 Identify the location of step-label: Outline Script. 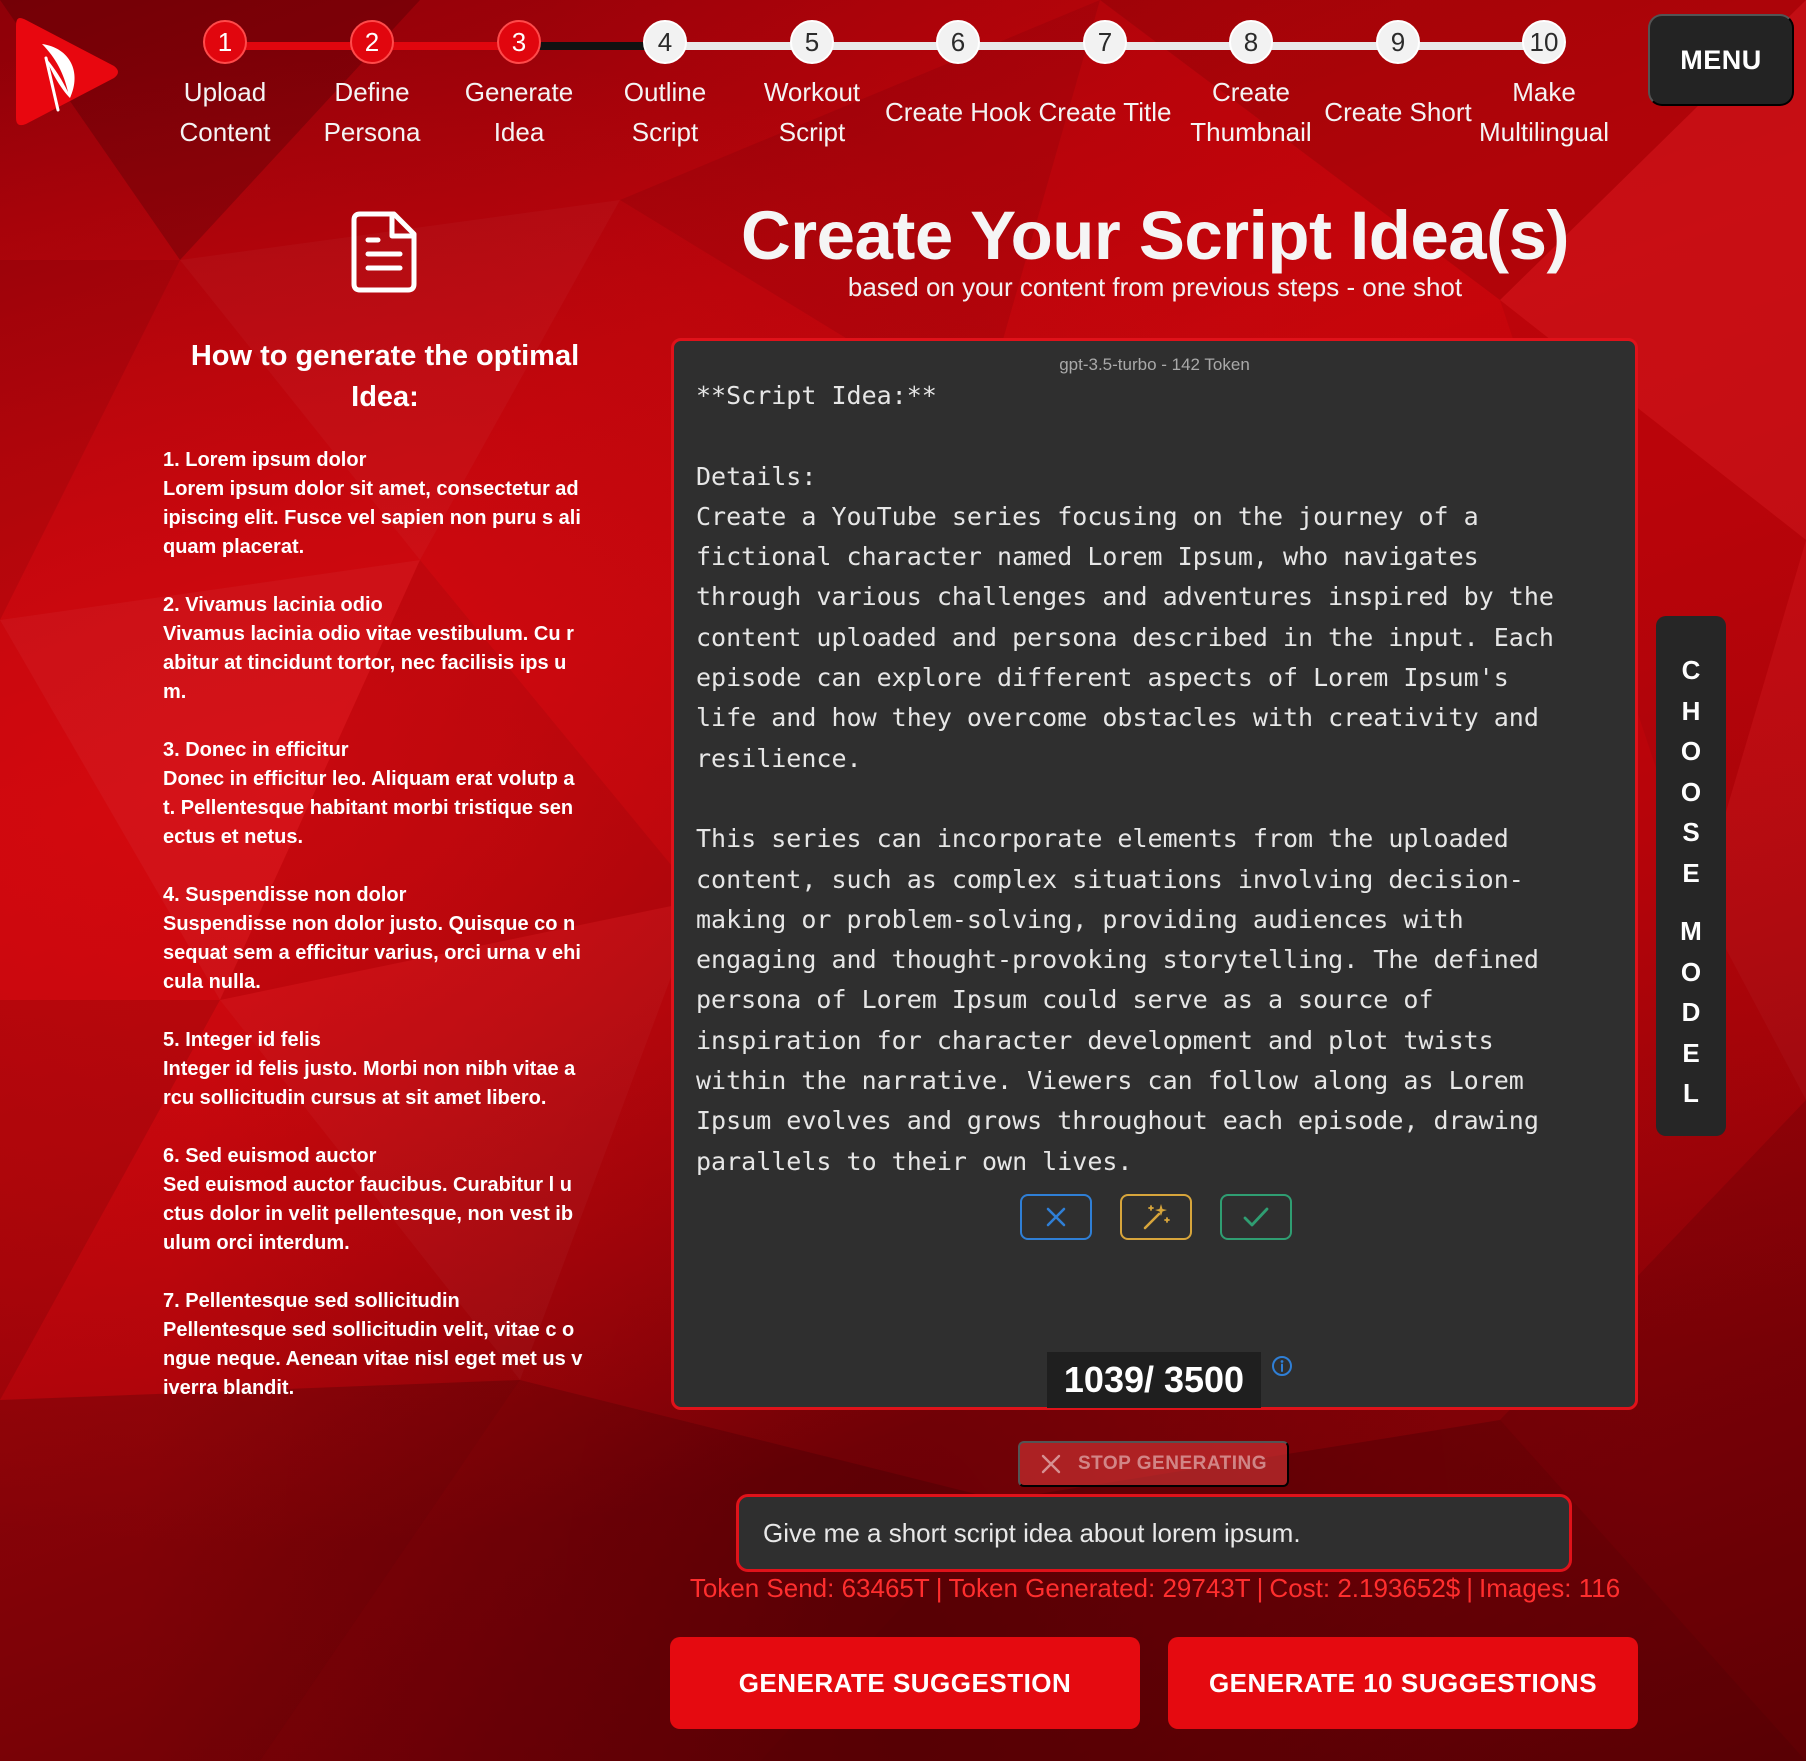
(665, 112).